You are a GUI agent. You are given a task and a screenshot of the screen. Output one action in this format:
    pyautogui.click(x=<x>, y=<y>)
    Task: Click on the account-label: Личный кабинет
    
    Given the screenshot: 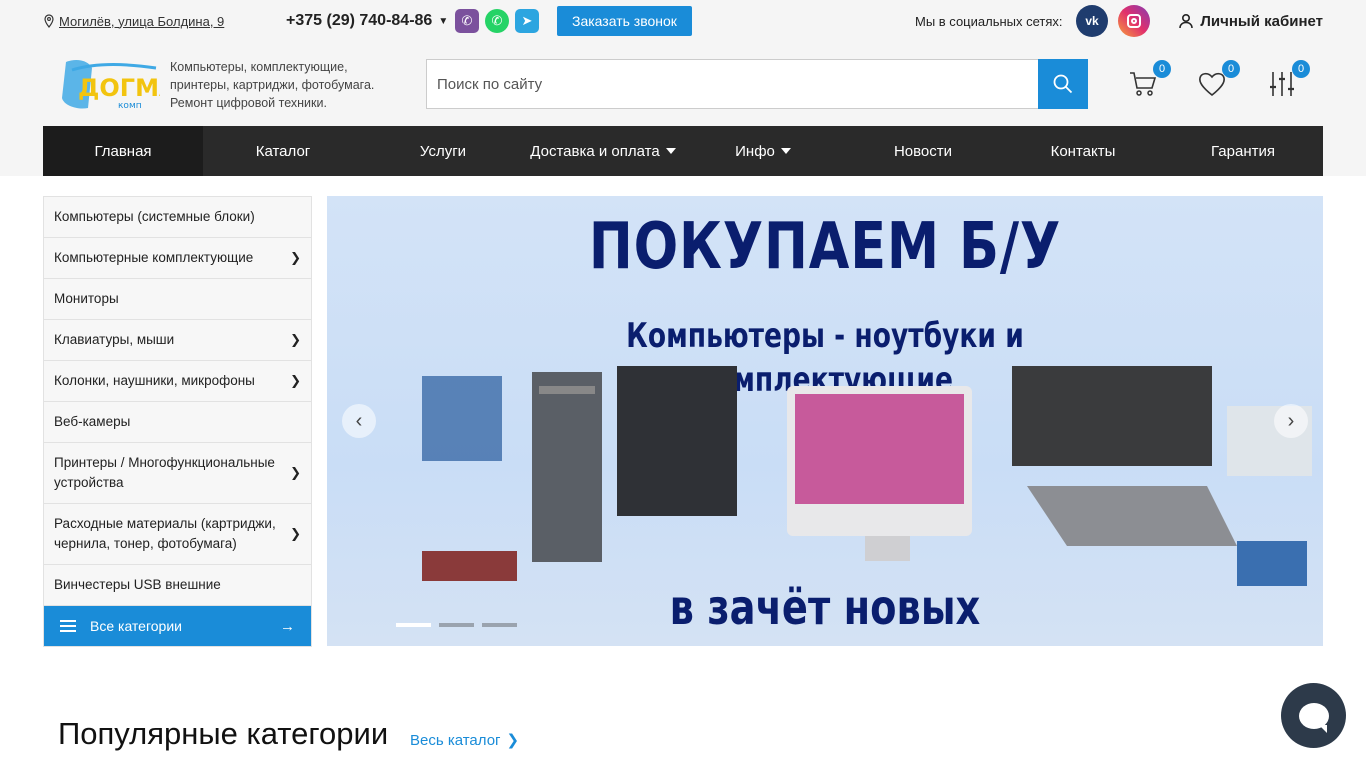 What is the action you would take?
    pyautogui.click(x=1261, y=21)
    